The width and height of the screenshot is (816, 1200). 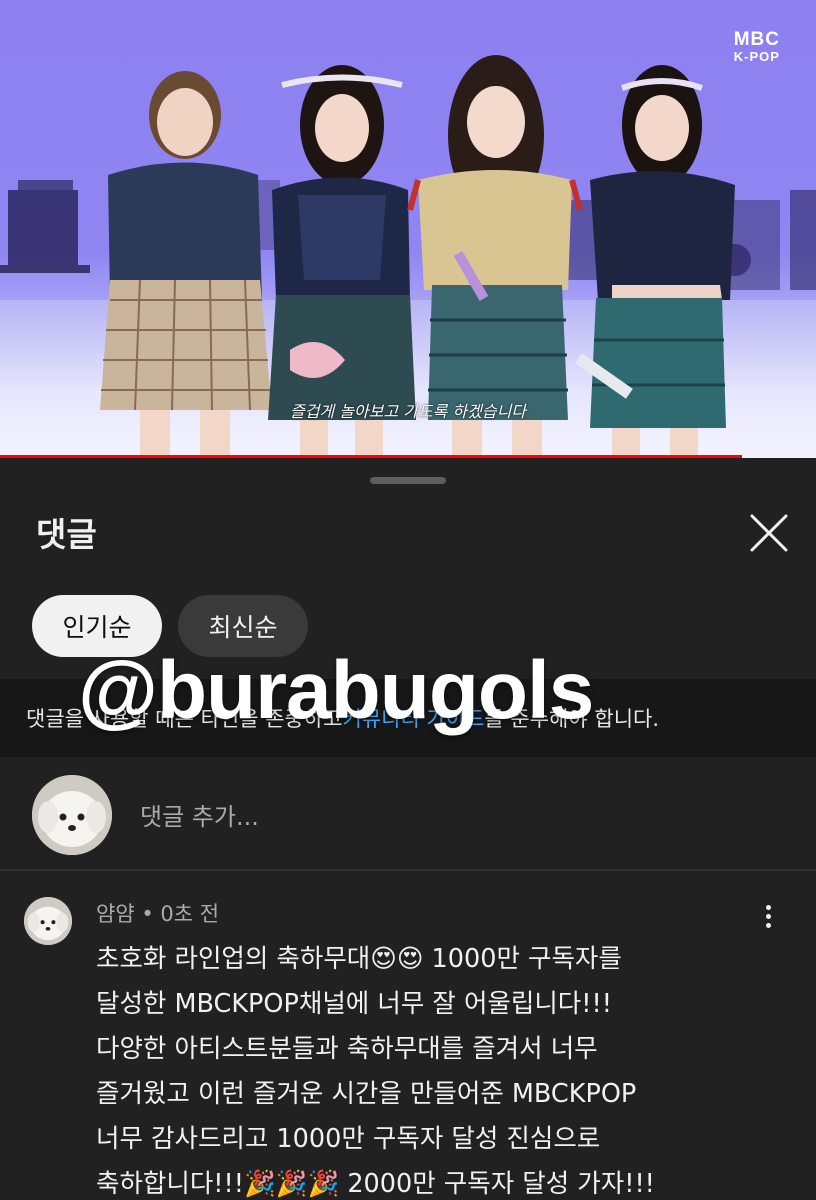 What do you see at coordinates (66, 534) in the screenshot?
I see `panel-title: 댓글` at bounding box center [66, 534].